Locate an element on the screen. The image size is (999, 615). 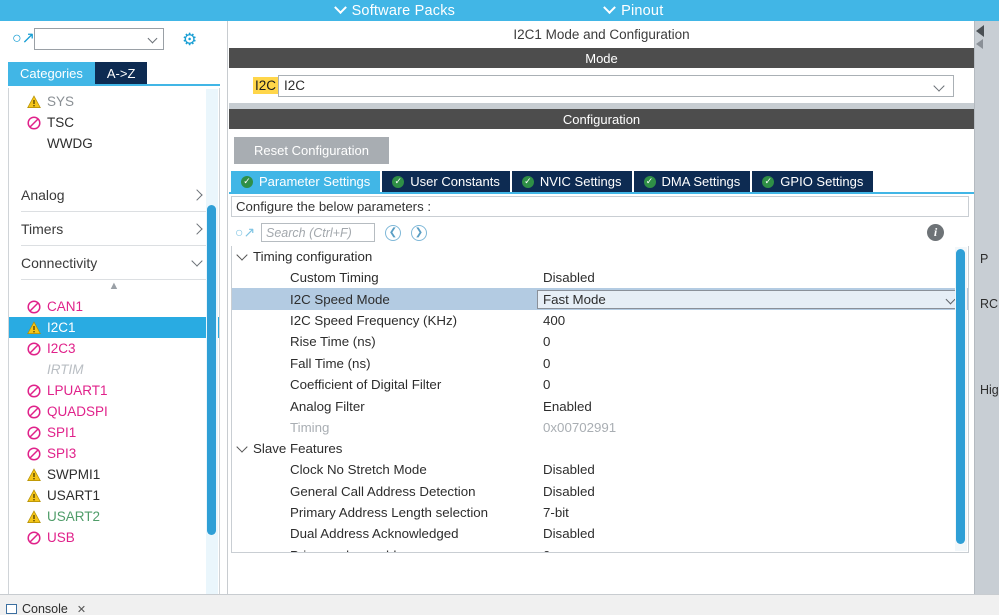
sidebar-item-can1: CAN1 is located at coordinates (114, 306).